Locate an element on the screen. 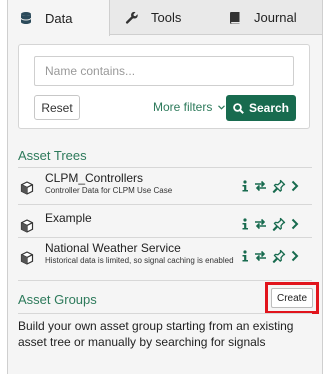 Image resolution: width=330 pixels, height=374 pixels. tab-journal-label: Journal is located at coordinates (275, 17).